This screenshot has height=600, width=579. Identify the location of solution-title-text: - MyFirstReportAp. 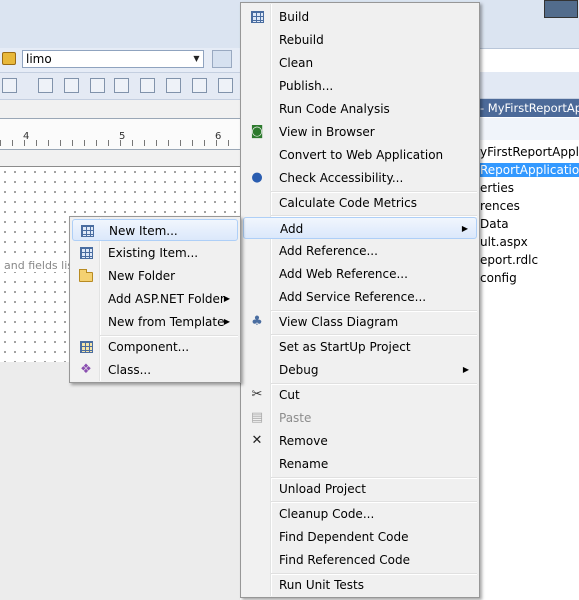
(529, 108).